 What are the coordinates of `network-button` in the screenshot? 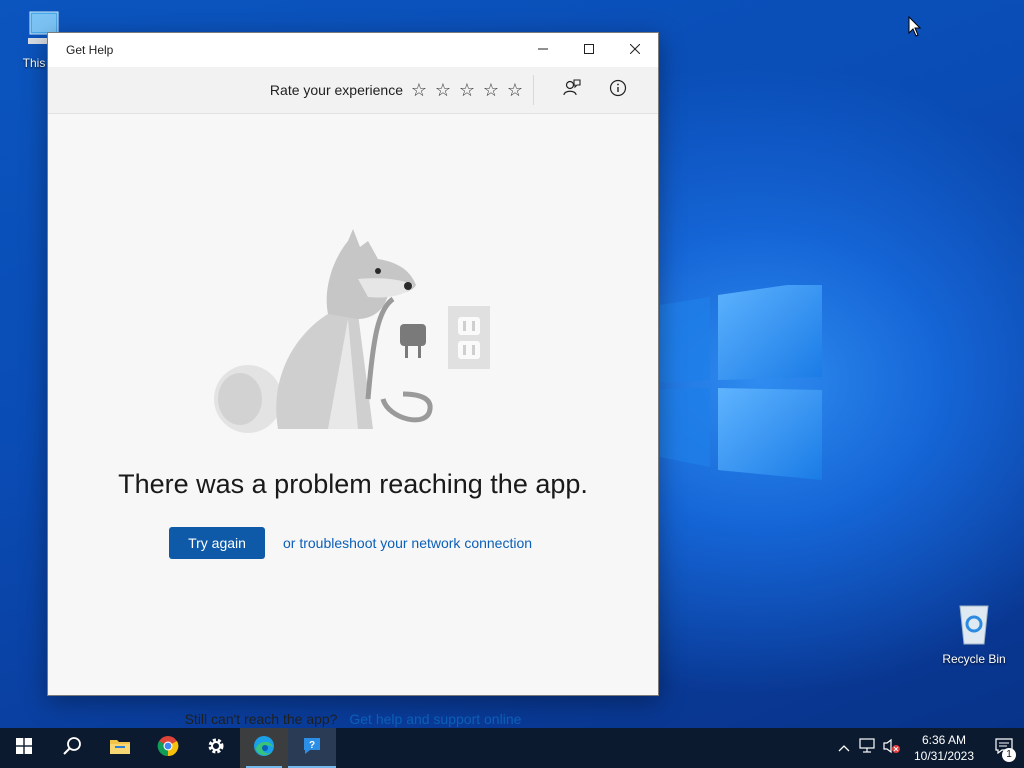 It's located at (868, 748).